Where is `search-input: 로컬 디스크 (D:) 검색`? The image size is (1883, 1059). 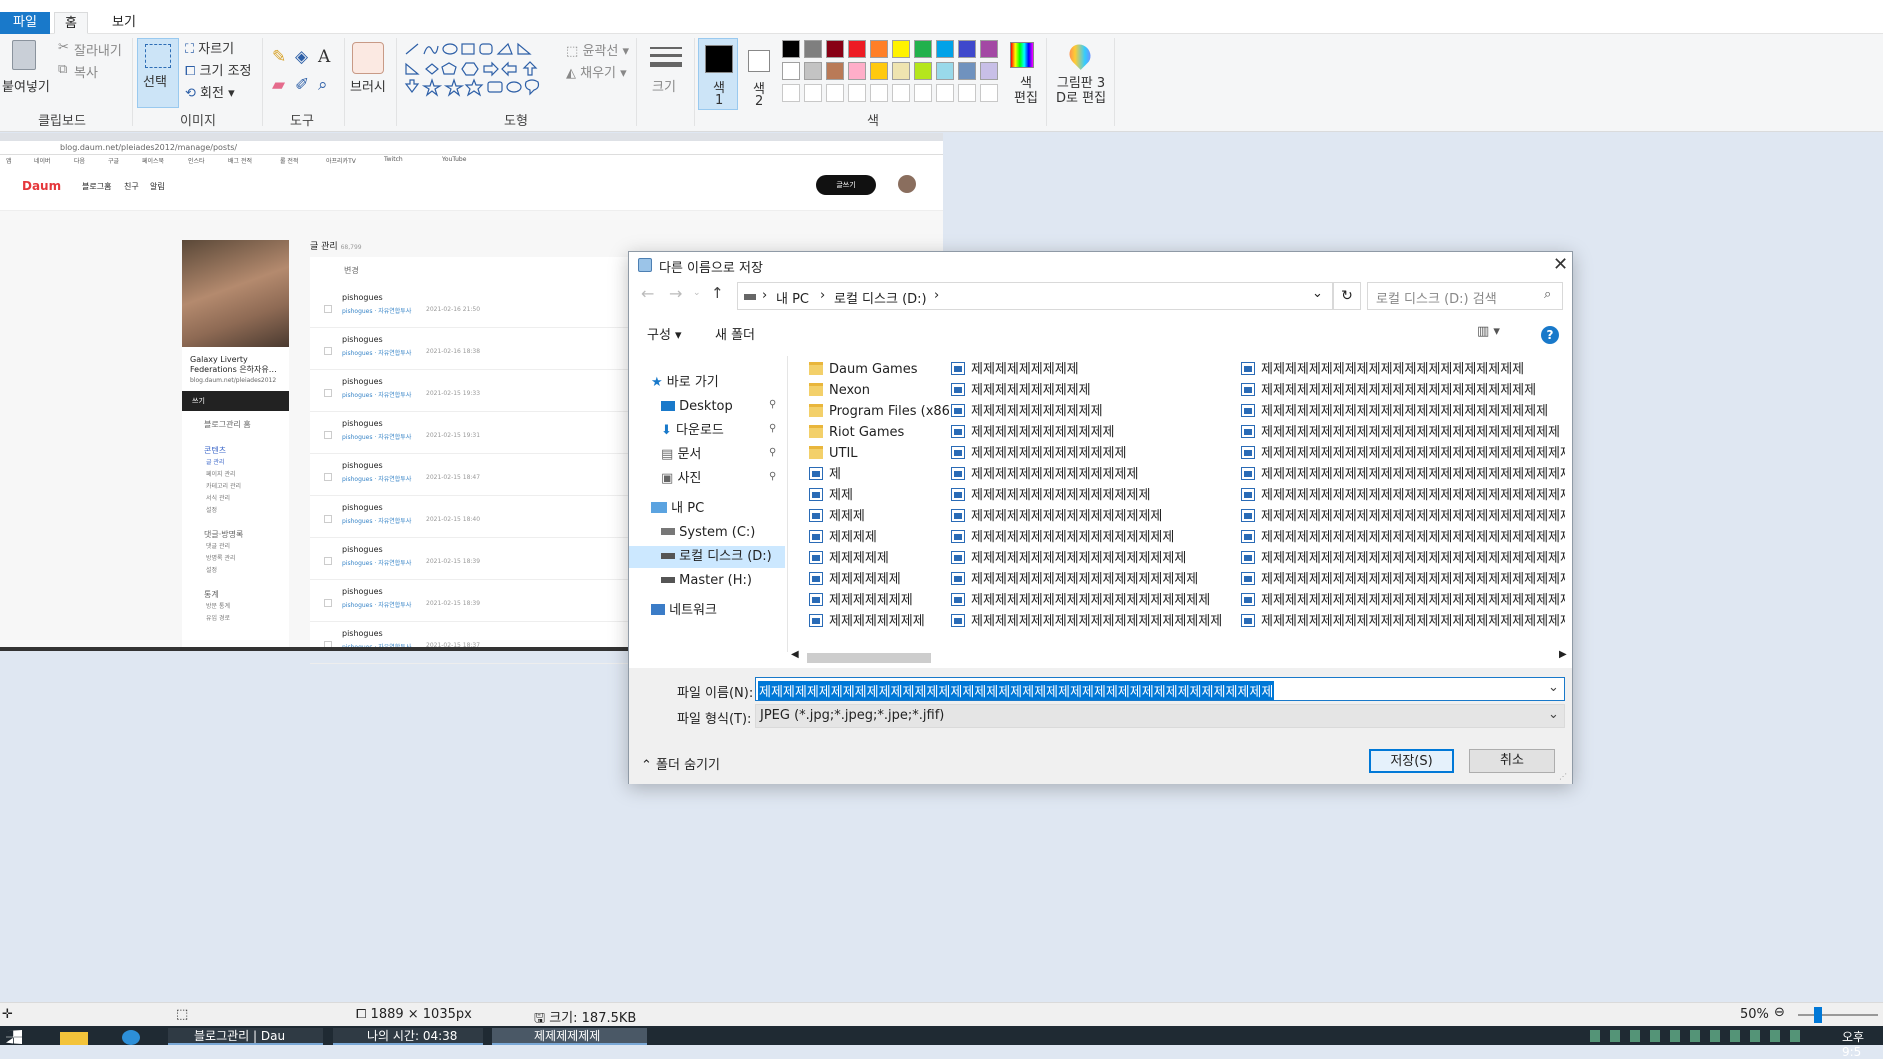 search-input: 로컬 디스크 (D:) 검색 is located at coordinates (1436, 297).